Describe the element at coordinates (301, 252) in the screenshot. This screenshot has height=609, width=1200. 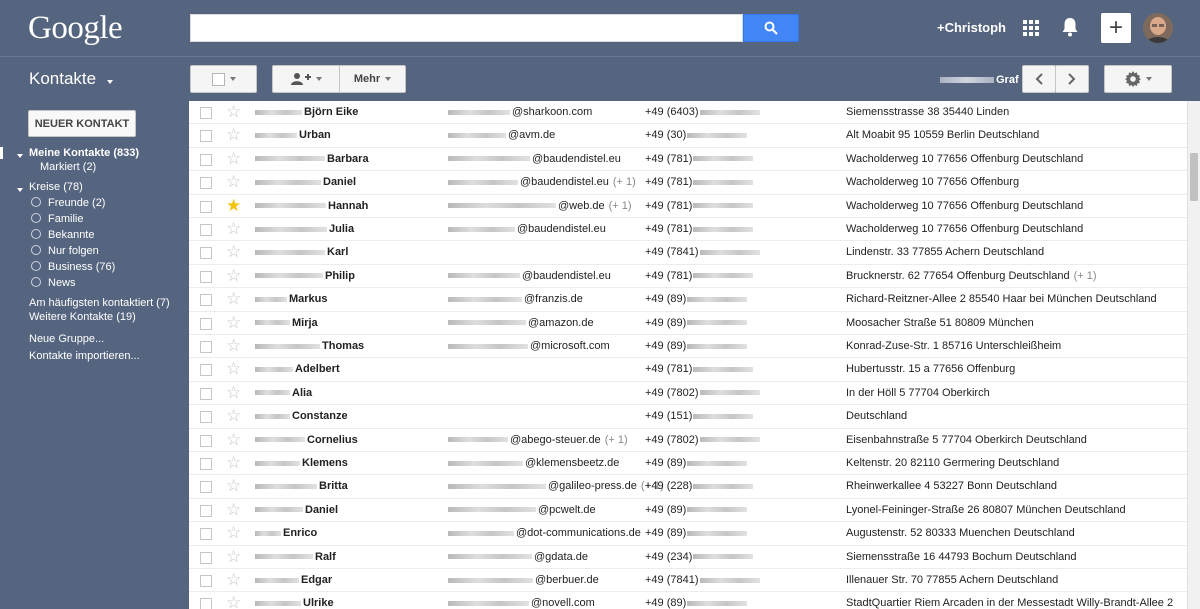
I see `contact-name: Karl` at that location.